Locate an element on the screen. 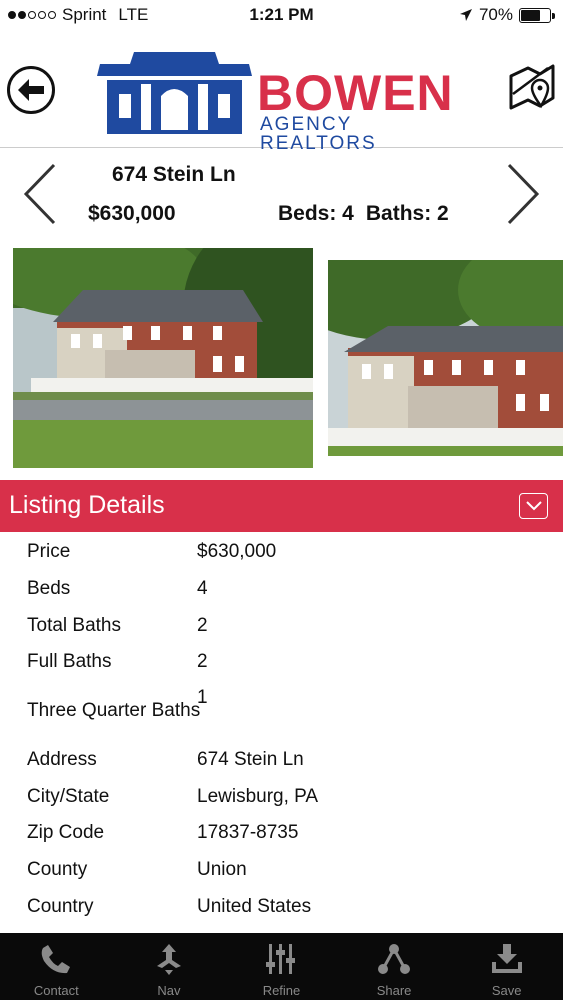  map-pin-icon is located at coordinates (532, 87).